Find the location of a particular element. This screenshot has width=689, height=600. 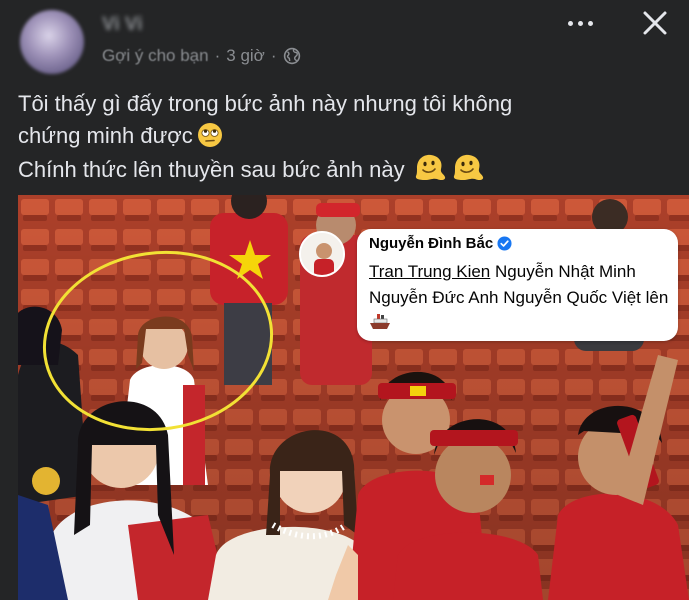

commenter-avatar is located at coordinates (322, 254).